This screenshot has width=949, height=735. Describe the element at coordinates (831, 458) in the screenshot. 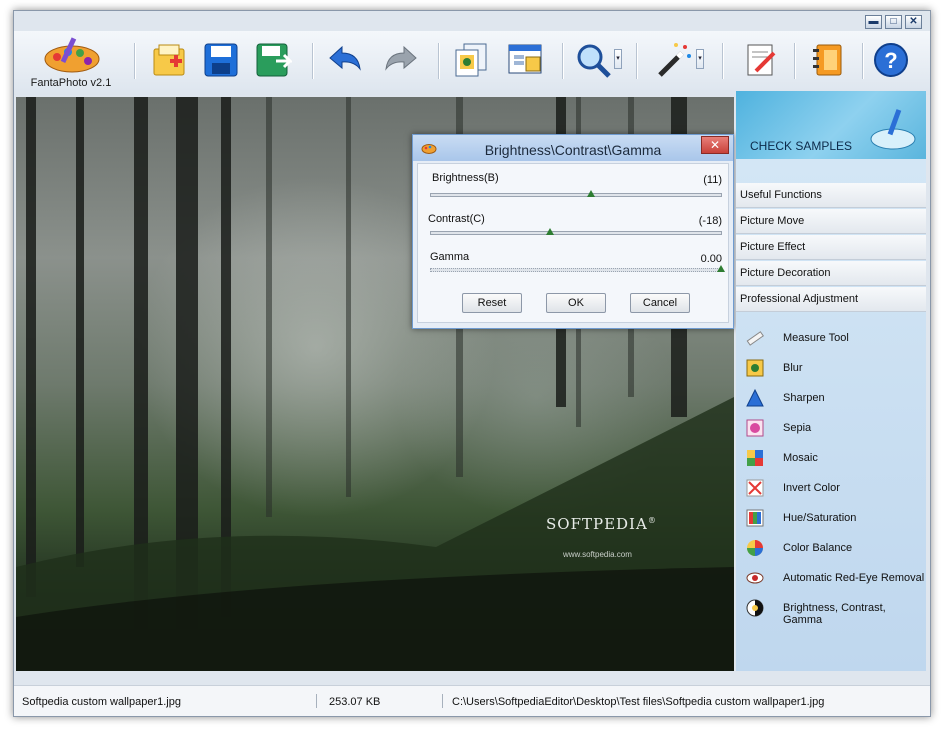

I see `tool-mosaic: Mosaic` at that location.